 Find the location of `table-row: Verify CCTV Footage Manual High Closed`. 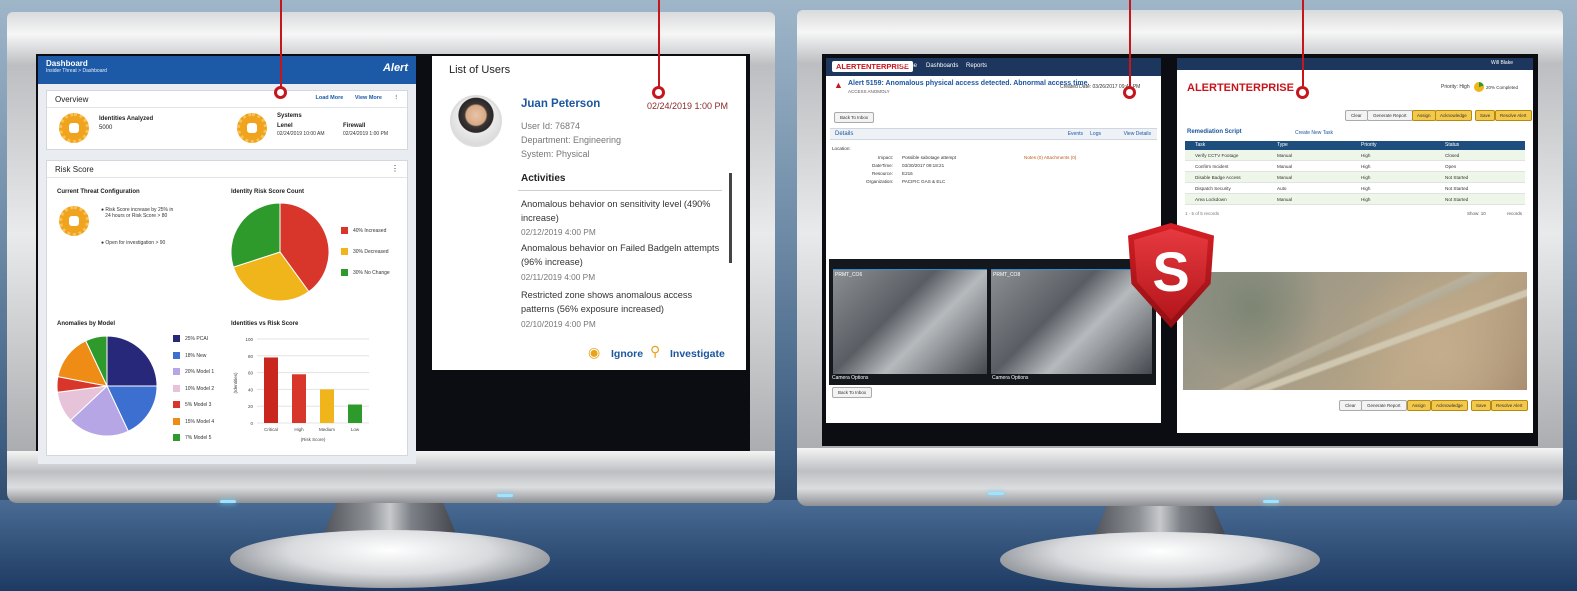

table-row: Verify CCTV Footage Manual High Closed is located at coordinates (1355, 155).